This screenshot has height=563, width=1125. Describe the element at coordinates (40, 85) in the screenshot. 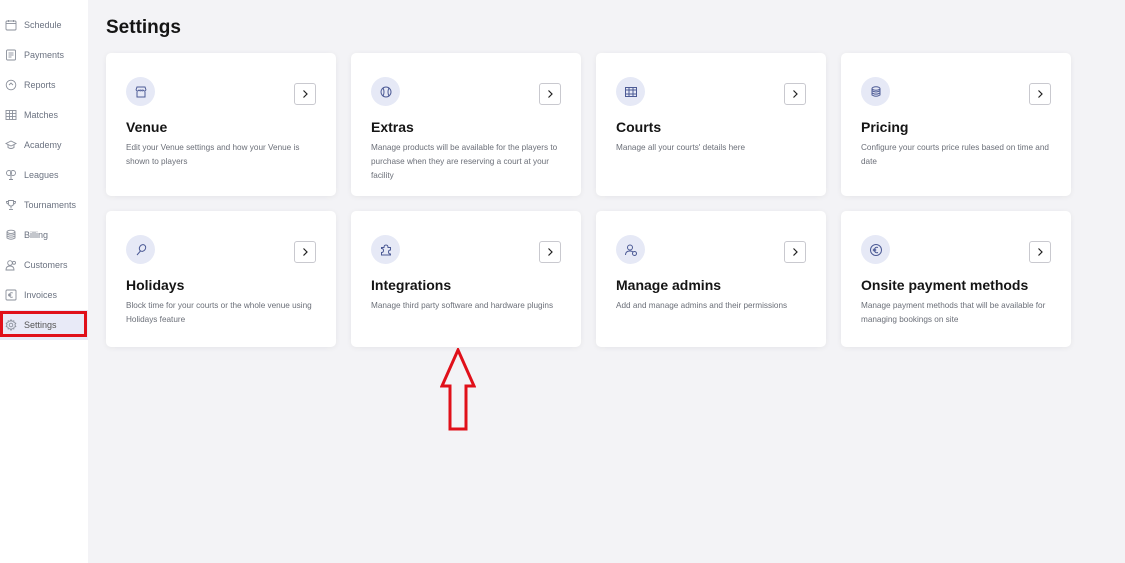

I see `sidebar-item-label: Reports` at that location.